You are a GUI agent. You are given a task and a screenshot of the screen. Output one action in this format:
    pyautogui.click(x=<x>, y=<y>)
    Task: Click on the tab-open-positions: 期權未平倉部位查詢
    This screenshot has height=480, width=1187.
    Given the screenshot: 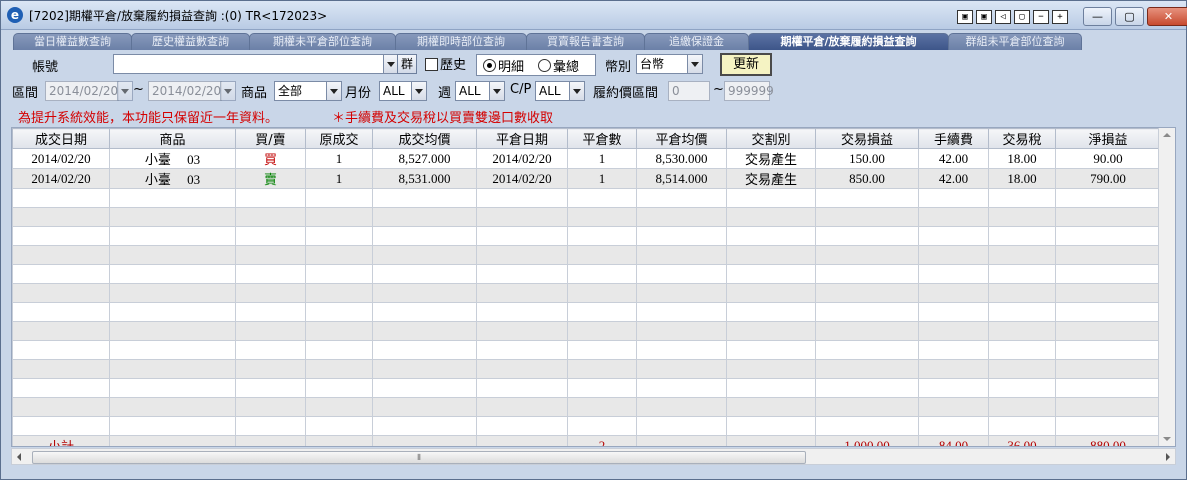 What is the action you would take?
    pyautogui.click(x=322, y=41)
    